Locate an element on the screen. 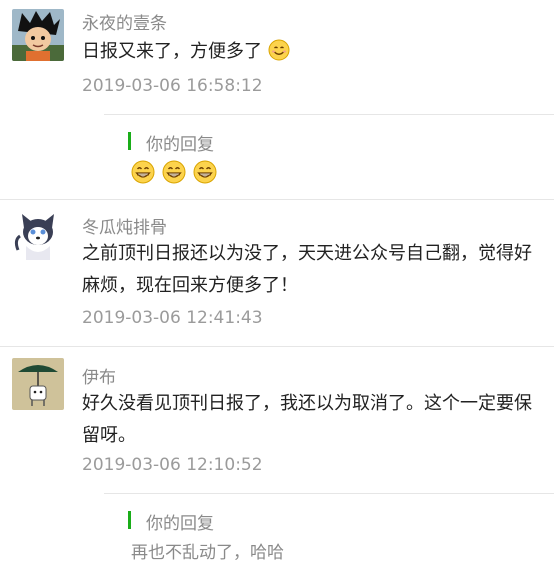 This screenshot has width=554, height=566. comment-timestamp: 2019-03-06 16:58:12 is located at coordinates (172, 86).